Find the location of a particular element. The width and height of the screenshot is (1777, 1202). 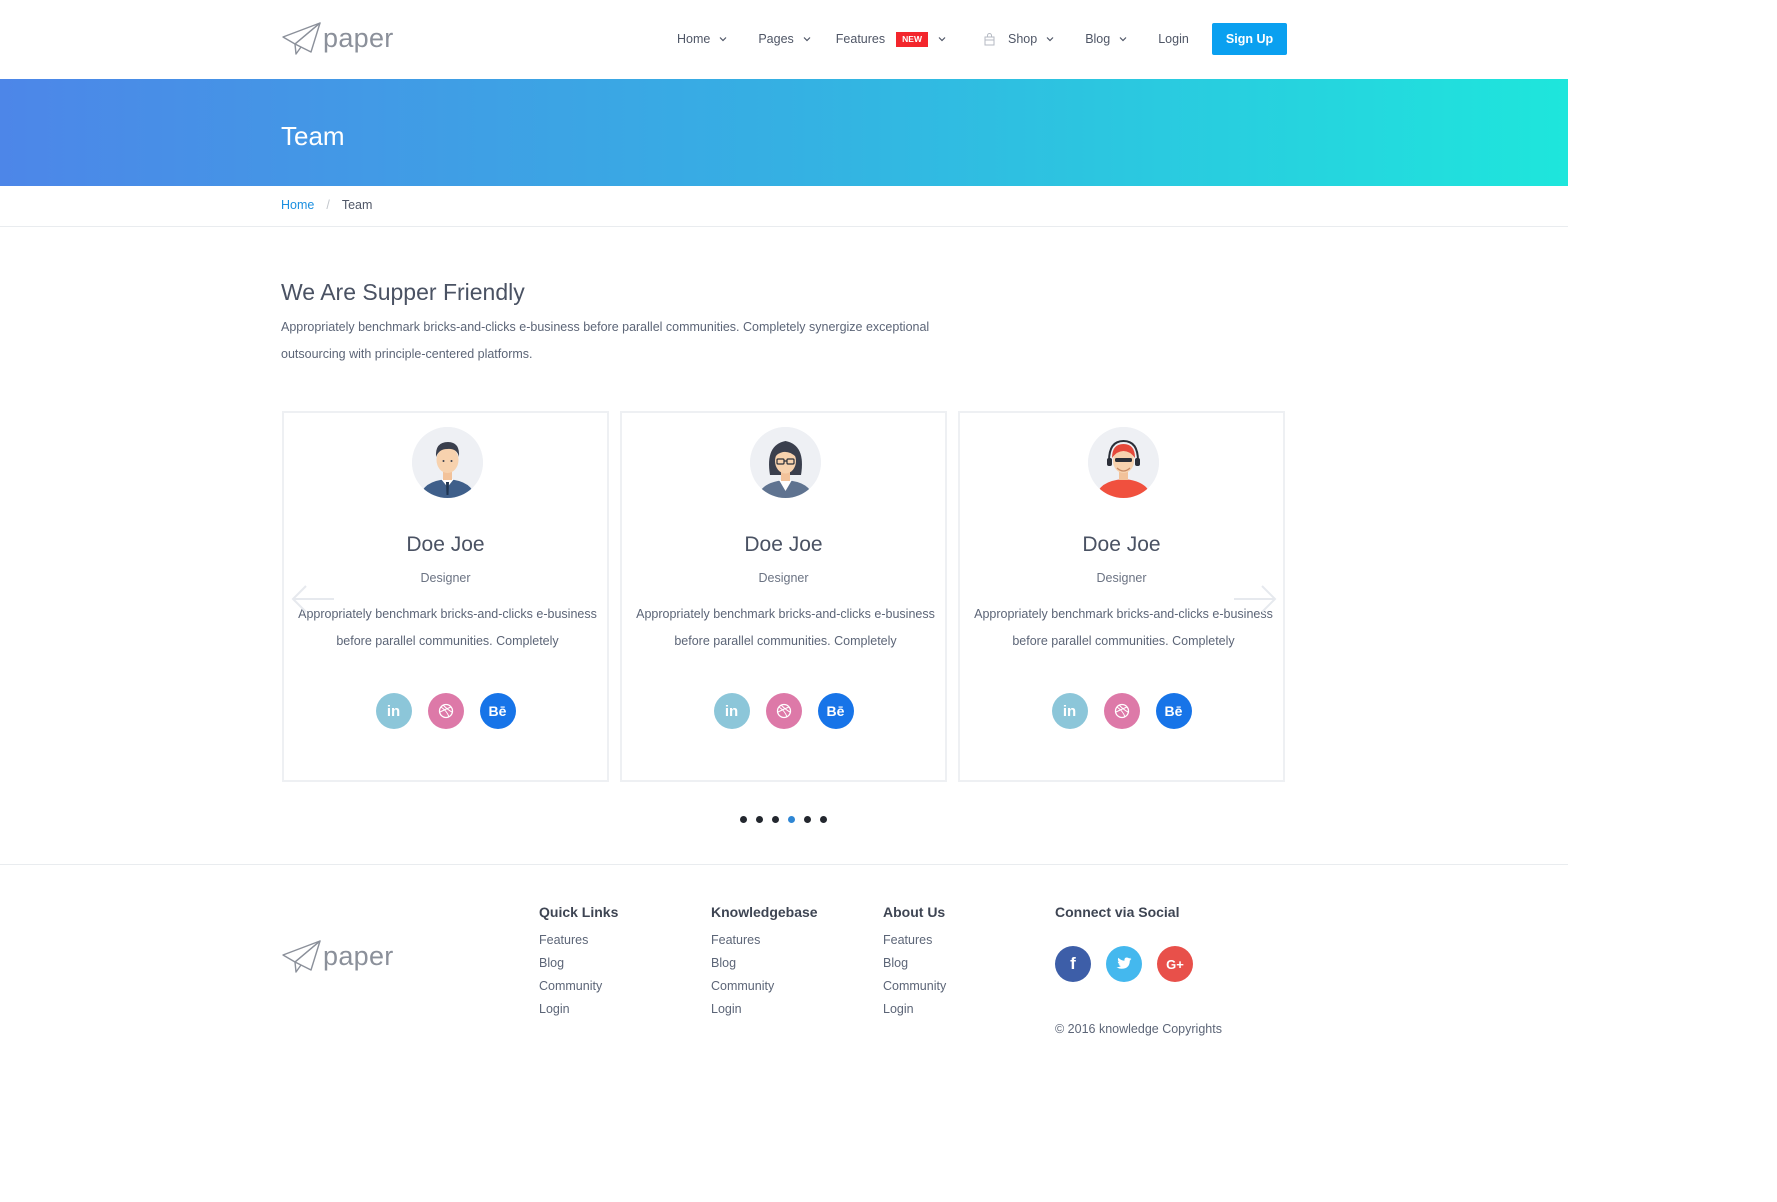

footer-social-links: f G+ is located at coordinates (1124, 964).